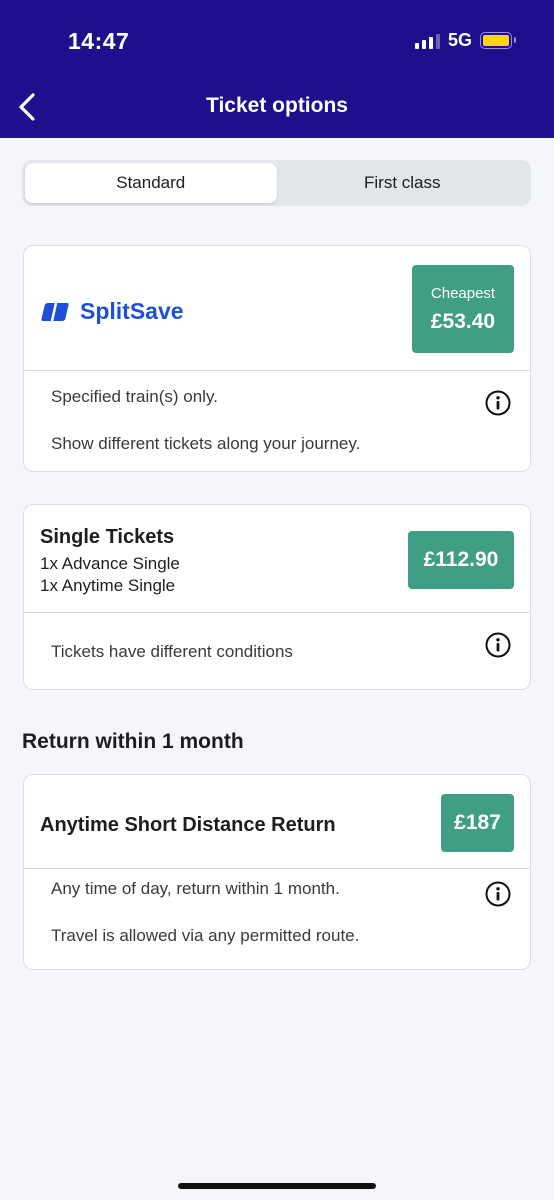  What do you see at coordinates (277, 69) in the screenshot?
I see `app-header: 14:47 5G Ticket options` at bounding box center [277, 69].